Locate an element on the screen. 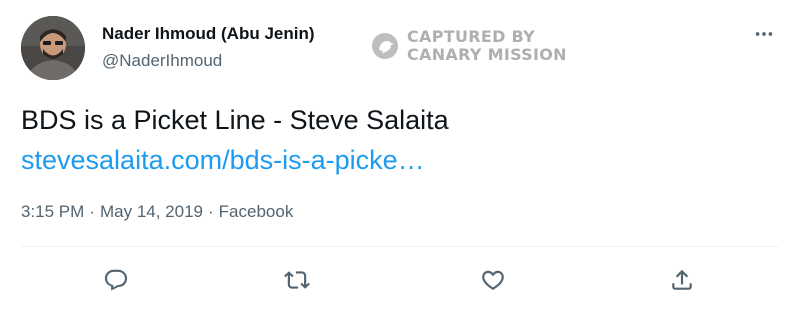 The image size is (800, 311). reply-icon is located at coordinates (116, 280).